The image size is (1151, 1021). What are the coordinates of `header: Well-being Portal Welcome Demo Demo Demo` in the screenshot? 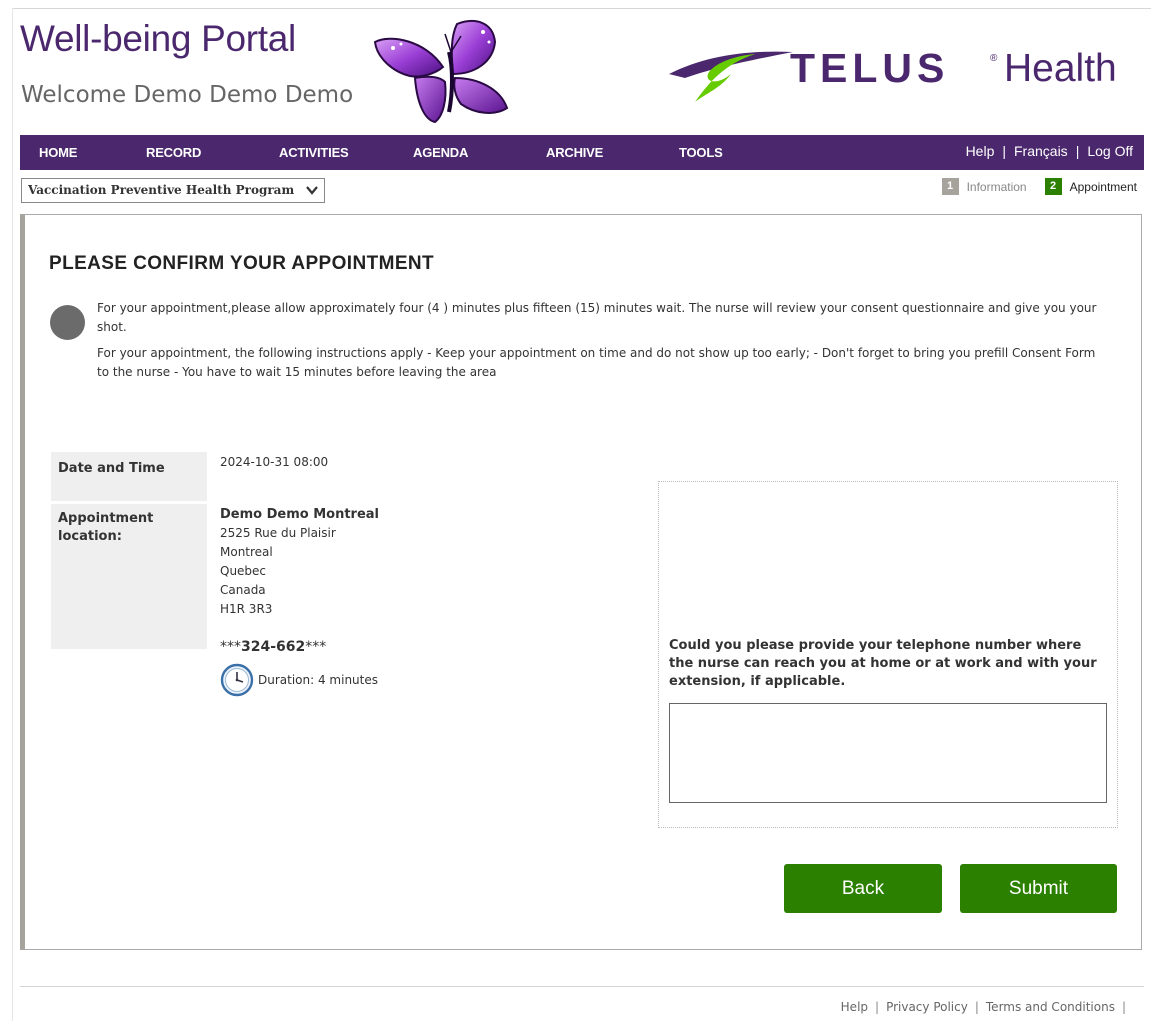 It's located at (582, 72).